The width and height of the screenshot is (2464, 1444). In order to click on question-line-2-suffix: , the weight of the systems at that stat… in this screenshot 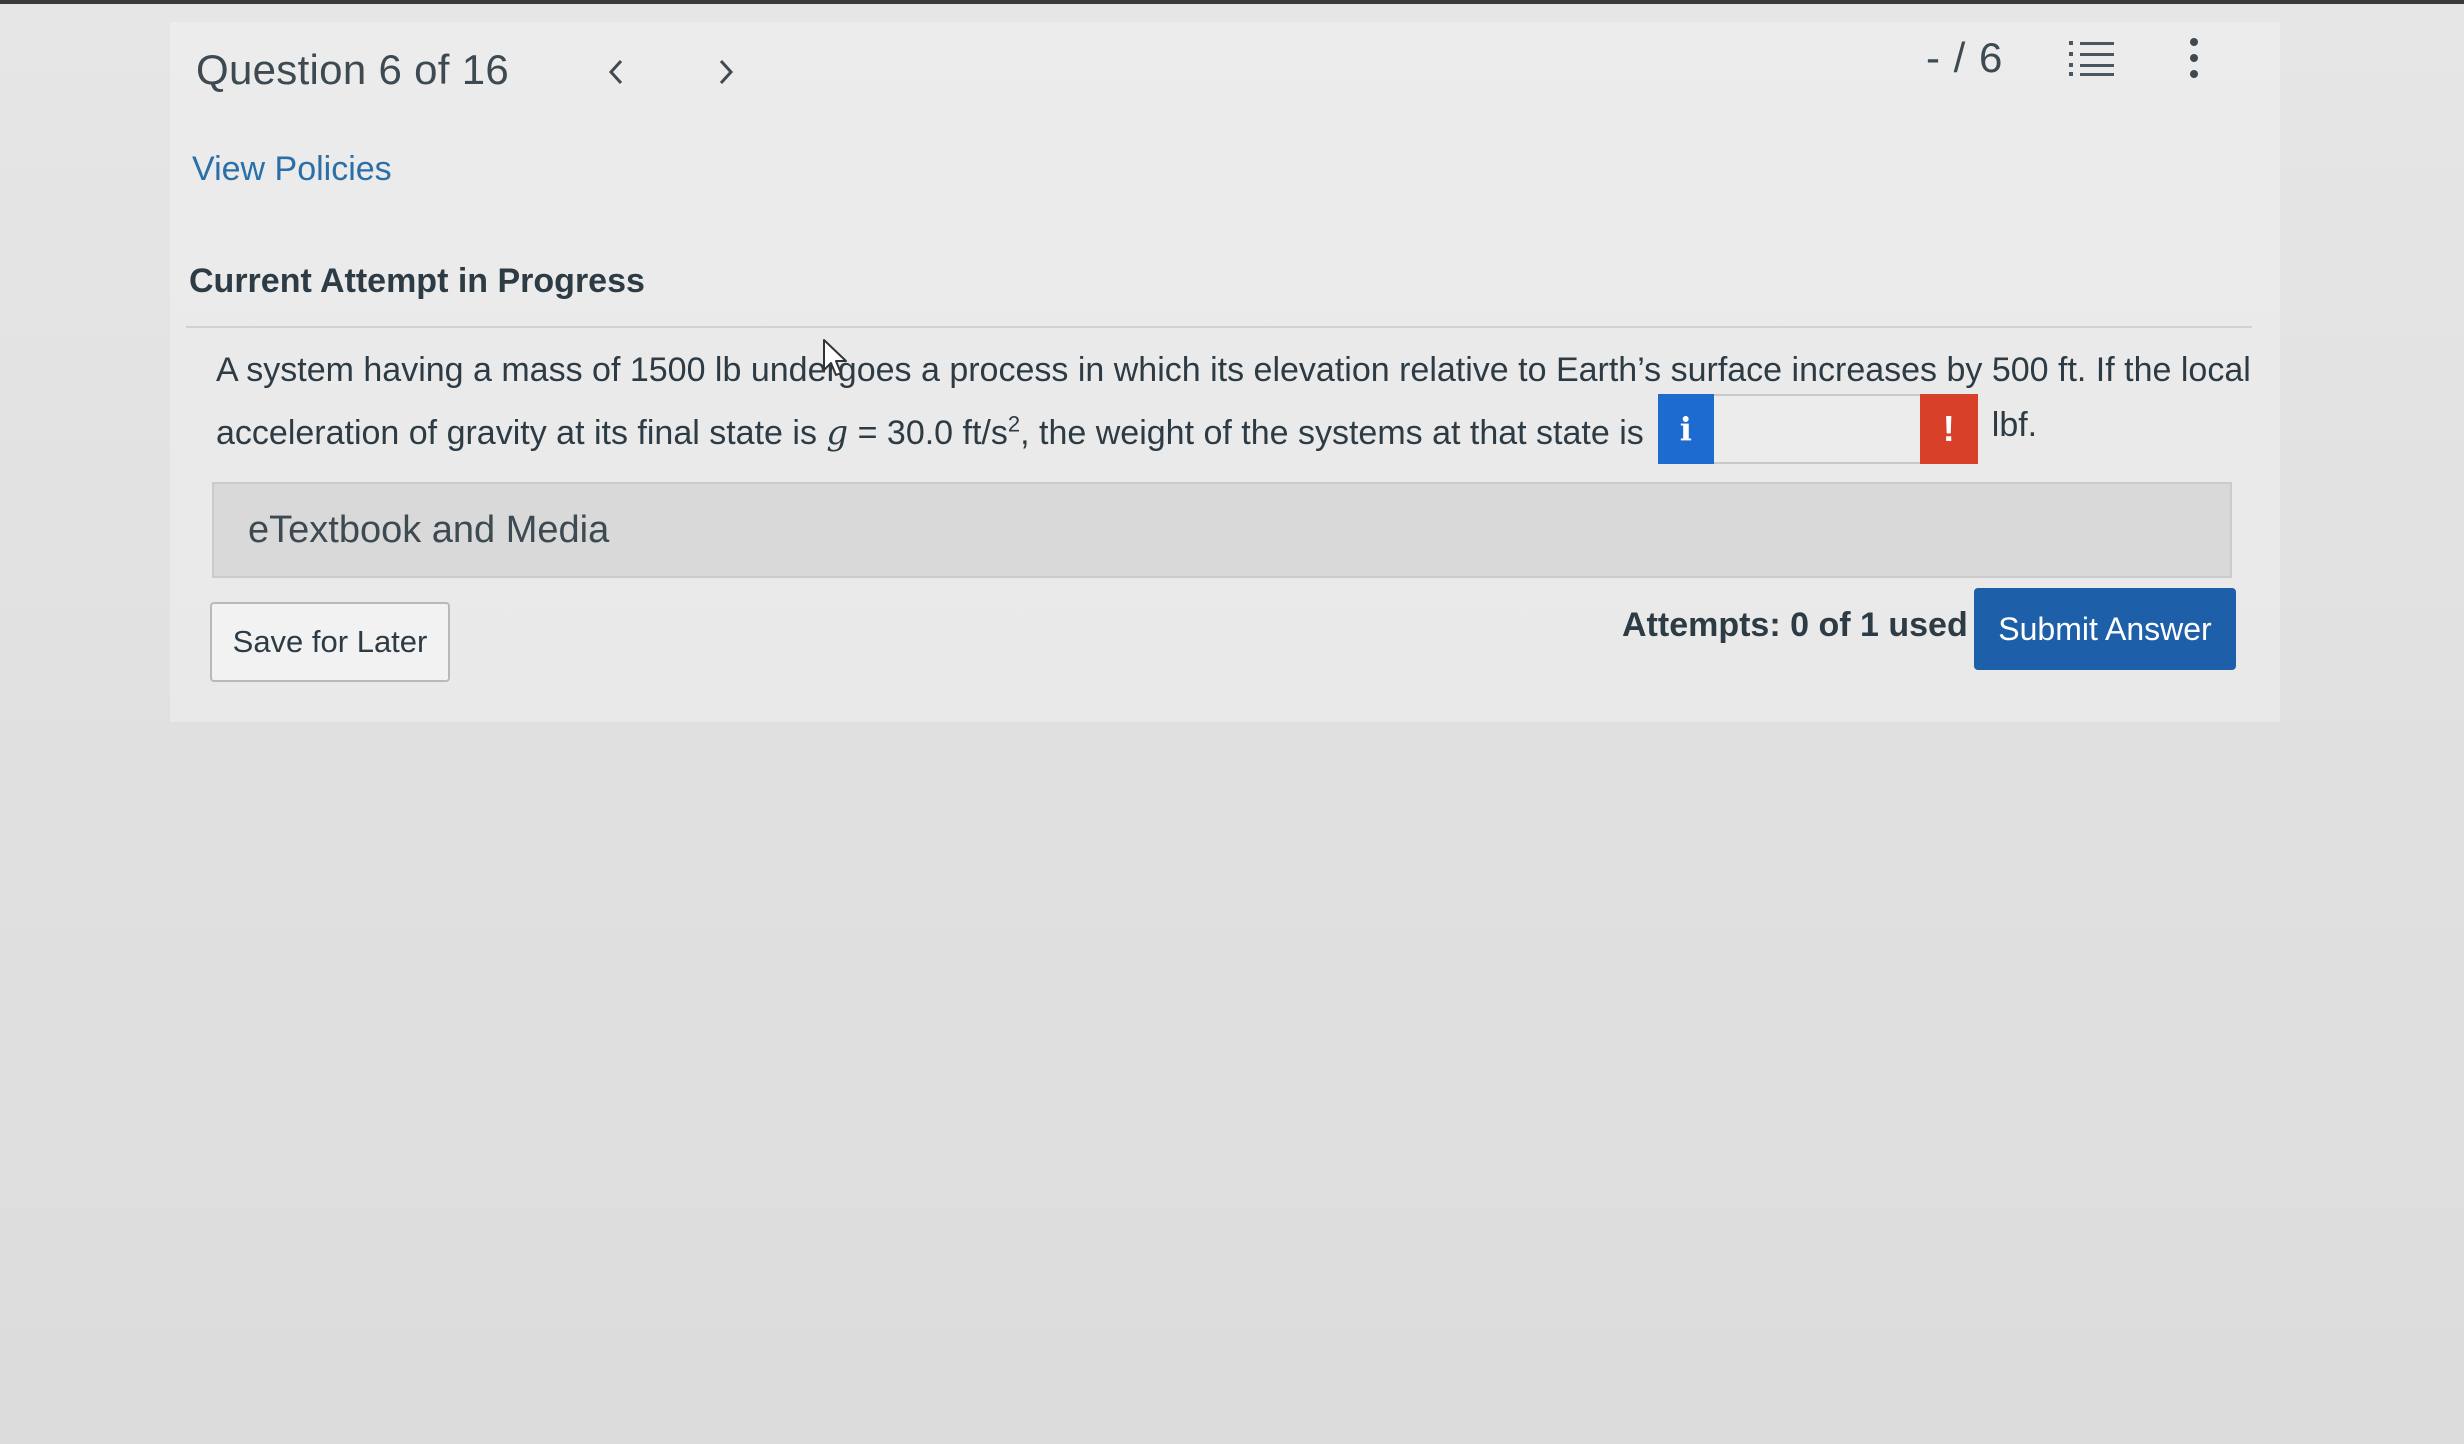, I will do `click(1332, 432)`.